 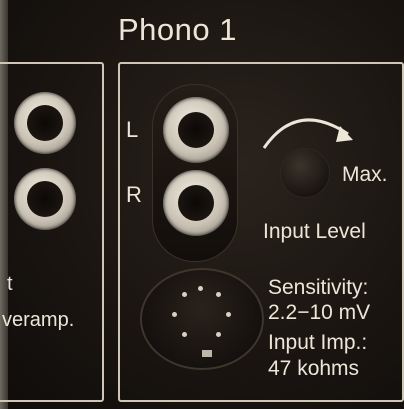 What do you see at coordinates (177, 29) in the screenshot?
I see `section-title: Phono 1` at bounding box center [177, 29].